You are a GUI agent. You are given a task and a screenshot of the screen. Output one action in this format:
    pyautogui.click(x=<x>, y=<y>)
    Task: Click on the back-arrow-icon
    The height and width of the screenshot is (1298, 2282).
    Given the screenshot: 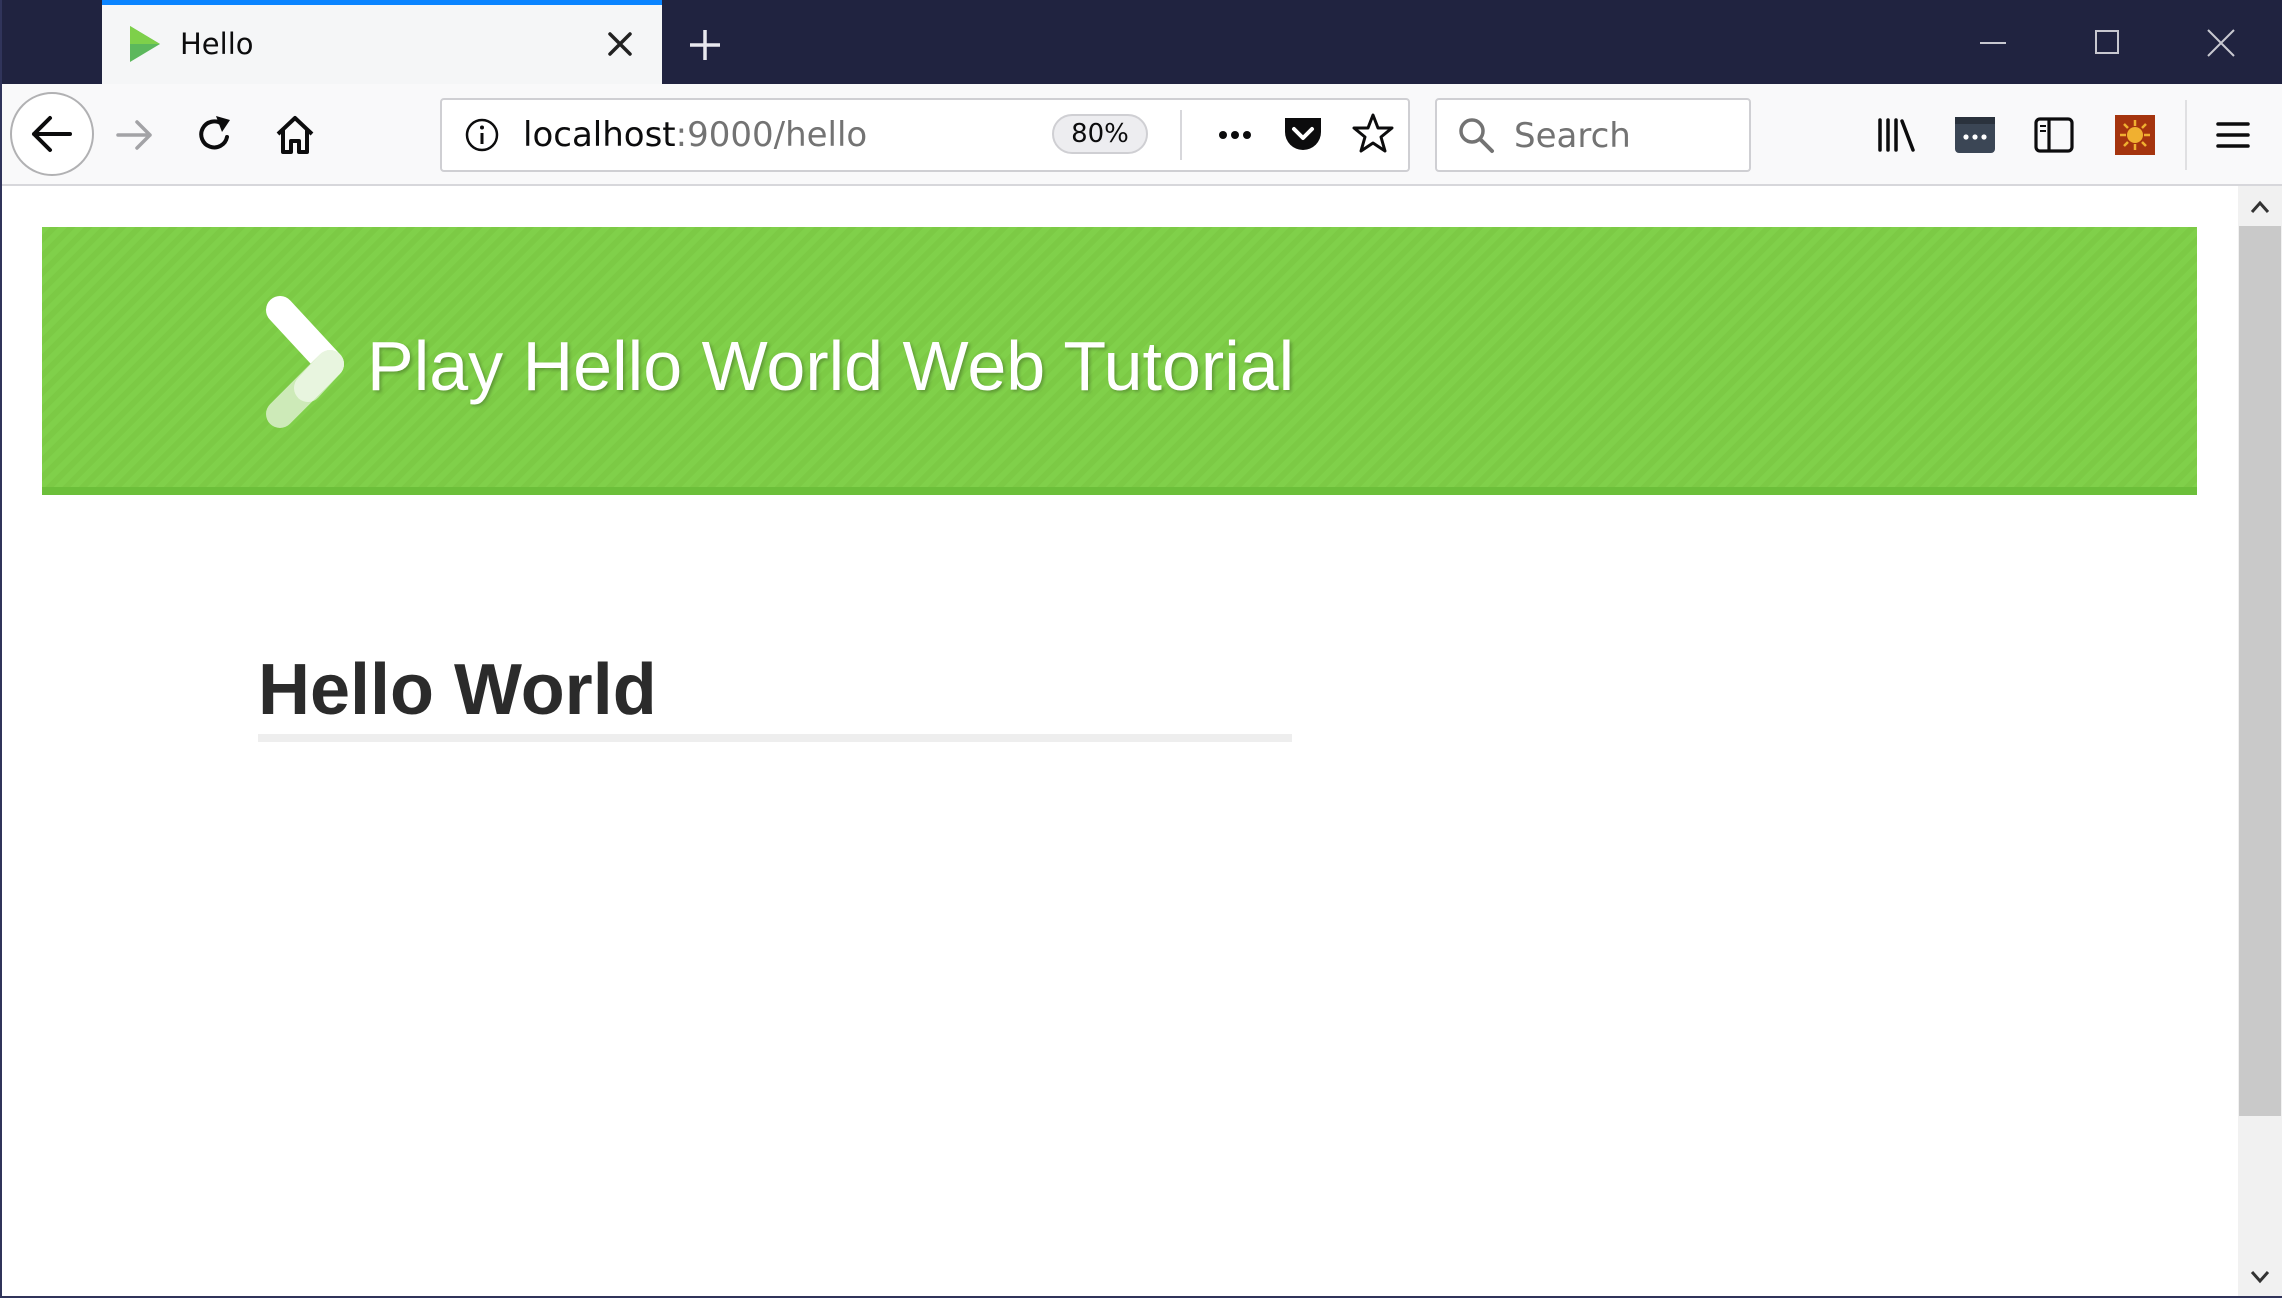 What is the action you would take?
    pyautogui.click(x=52, y=134)
    